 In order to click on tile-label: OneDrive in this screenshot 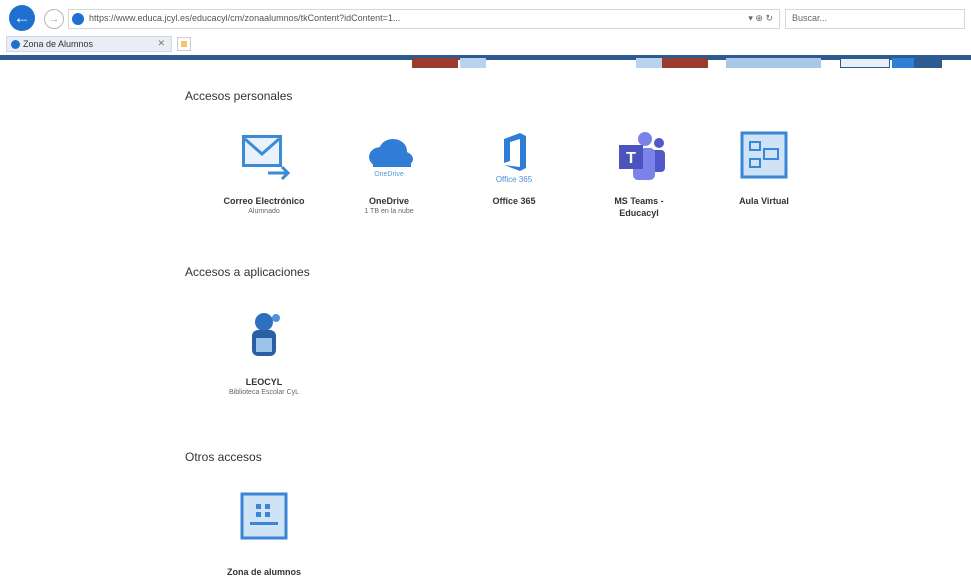, I will do `click(389, 201)`.